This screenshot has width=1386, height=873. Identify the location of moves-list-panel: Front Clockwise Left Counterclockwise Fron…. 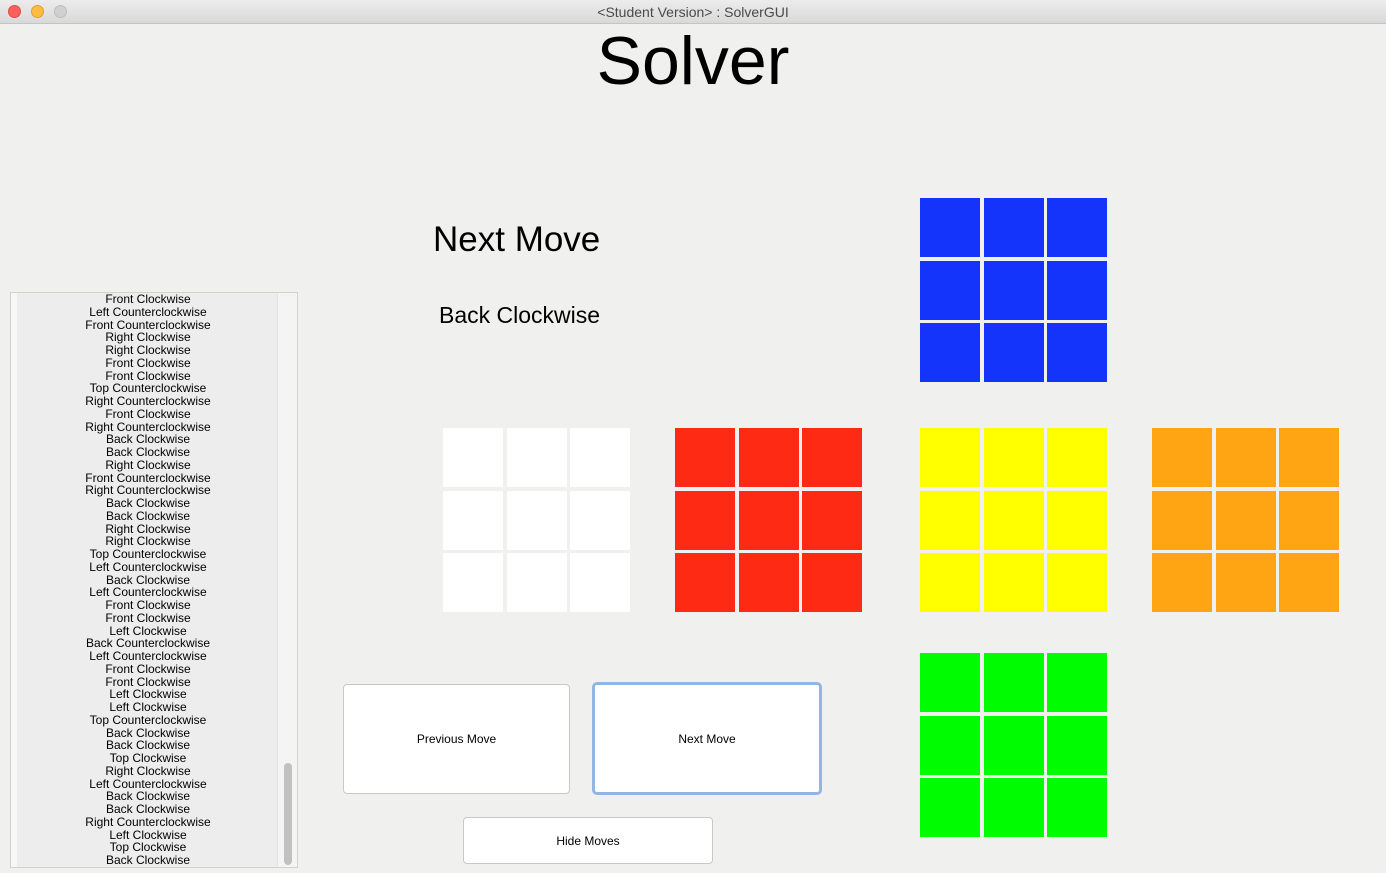
(154, 580).